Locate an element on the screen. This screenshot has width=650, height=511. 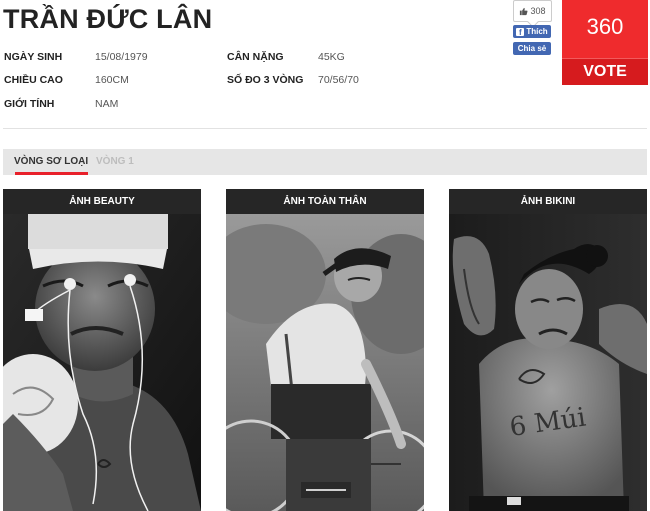
photo-title-full-body: ẢNH TOÀN THÂN is located at coordinates (325, 201).